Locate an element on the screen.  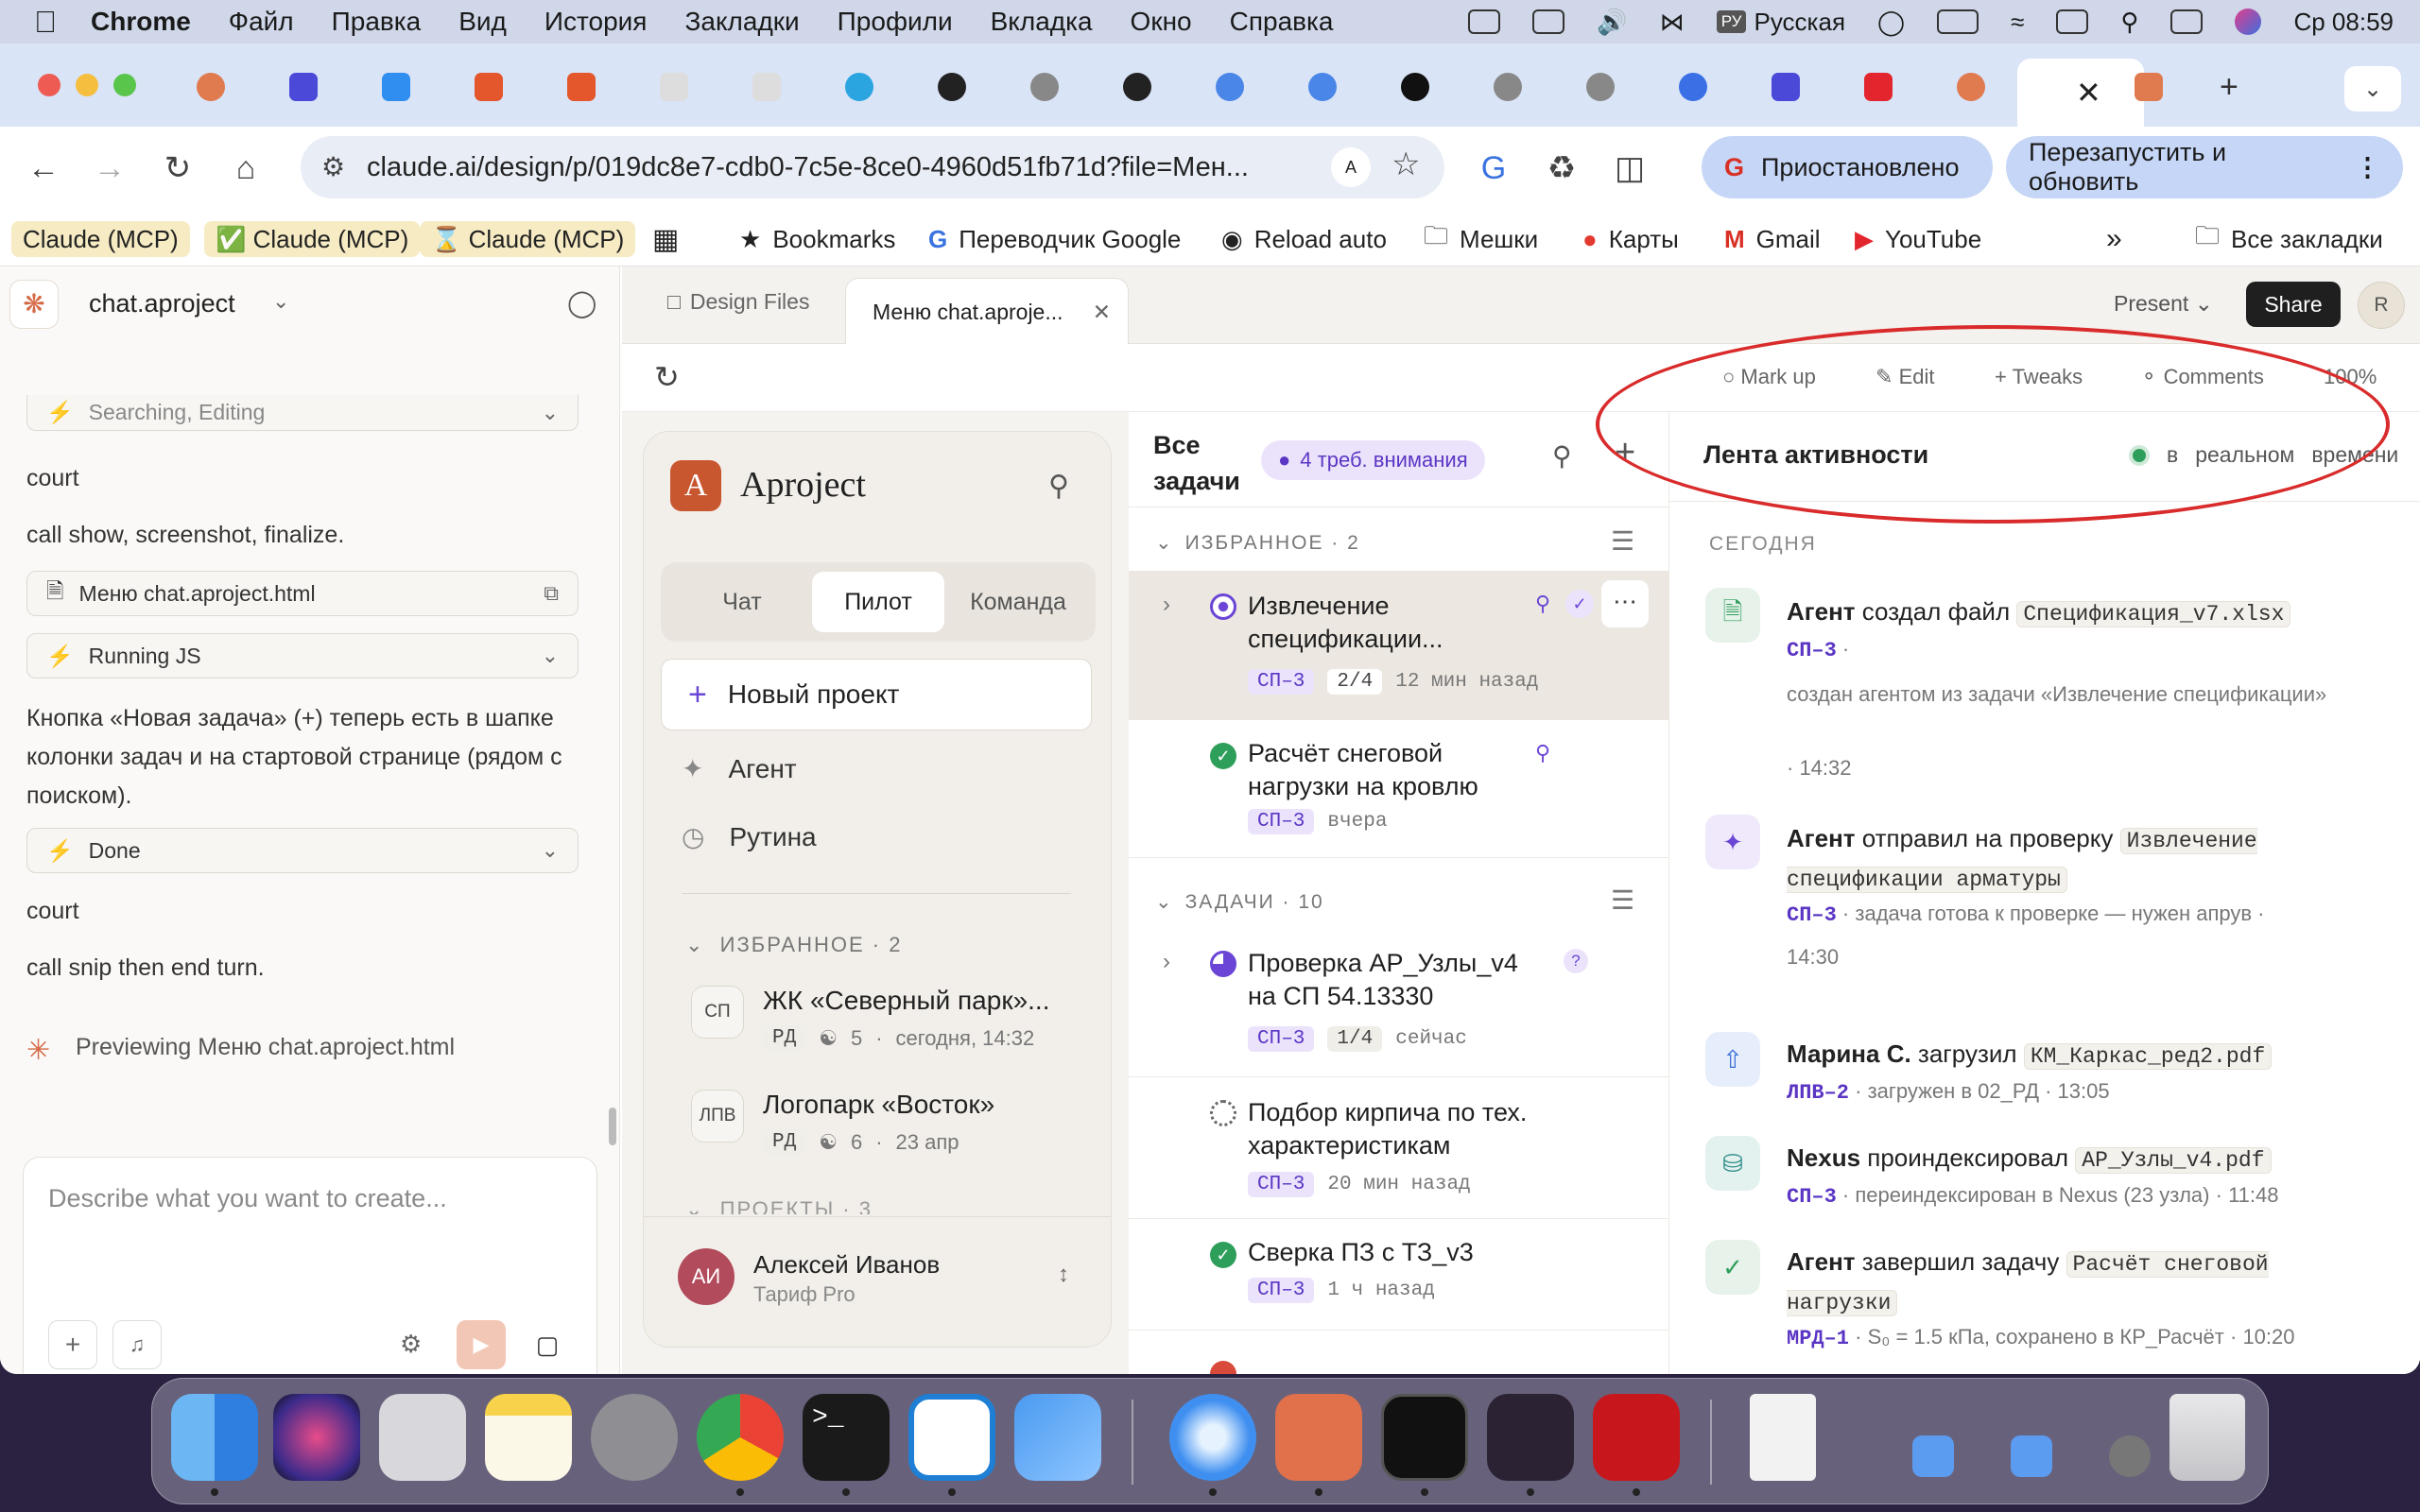
feed-object: КМ_Каркас_ред2.pdf is located at coordinates (2148, 1056).